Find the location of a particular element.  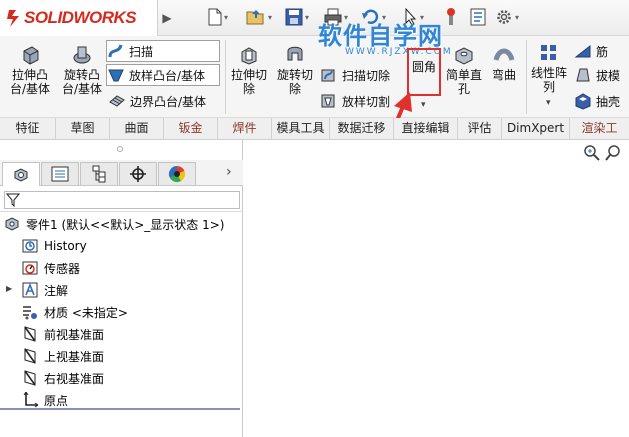

tree-item-right-plane: 右视基准面 is located at coordinates (63, 378).